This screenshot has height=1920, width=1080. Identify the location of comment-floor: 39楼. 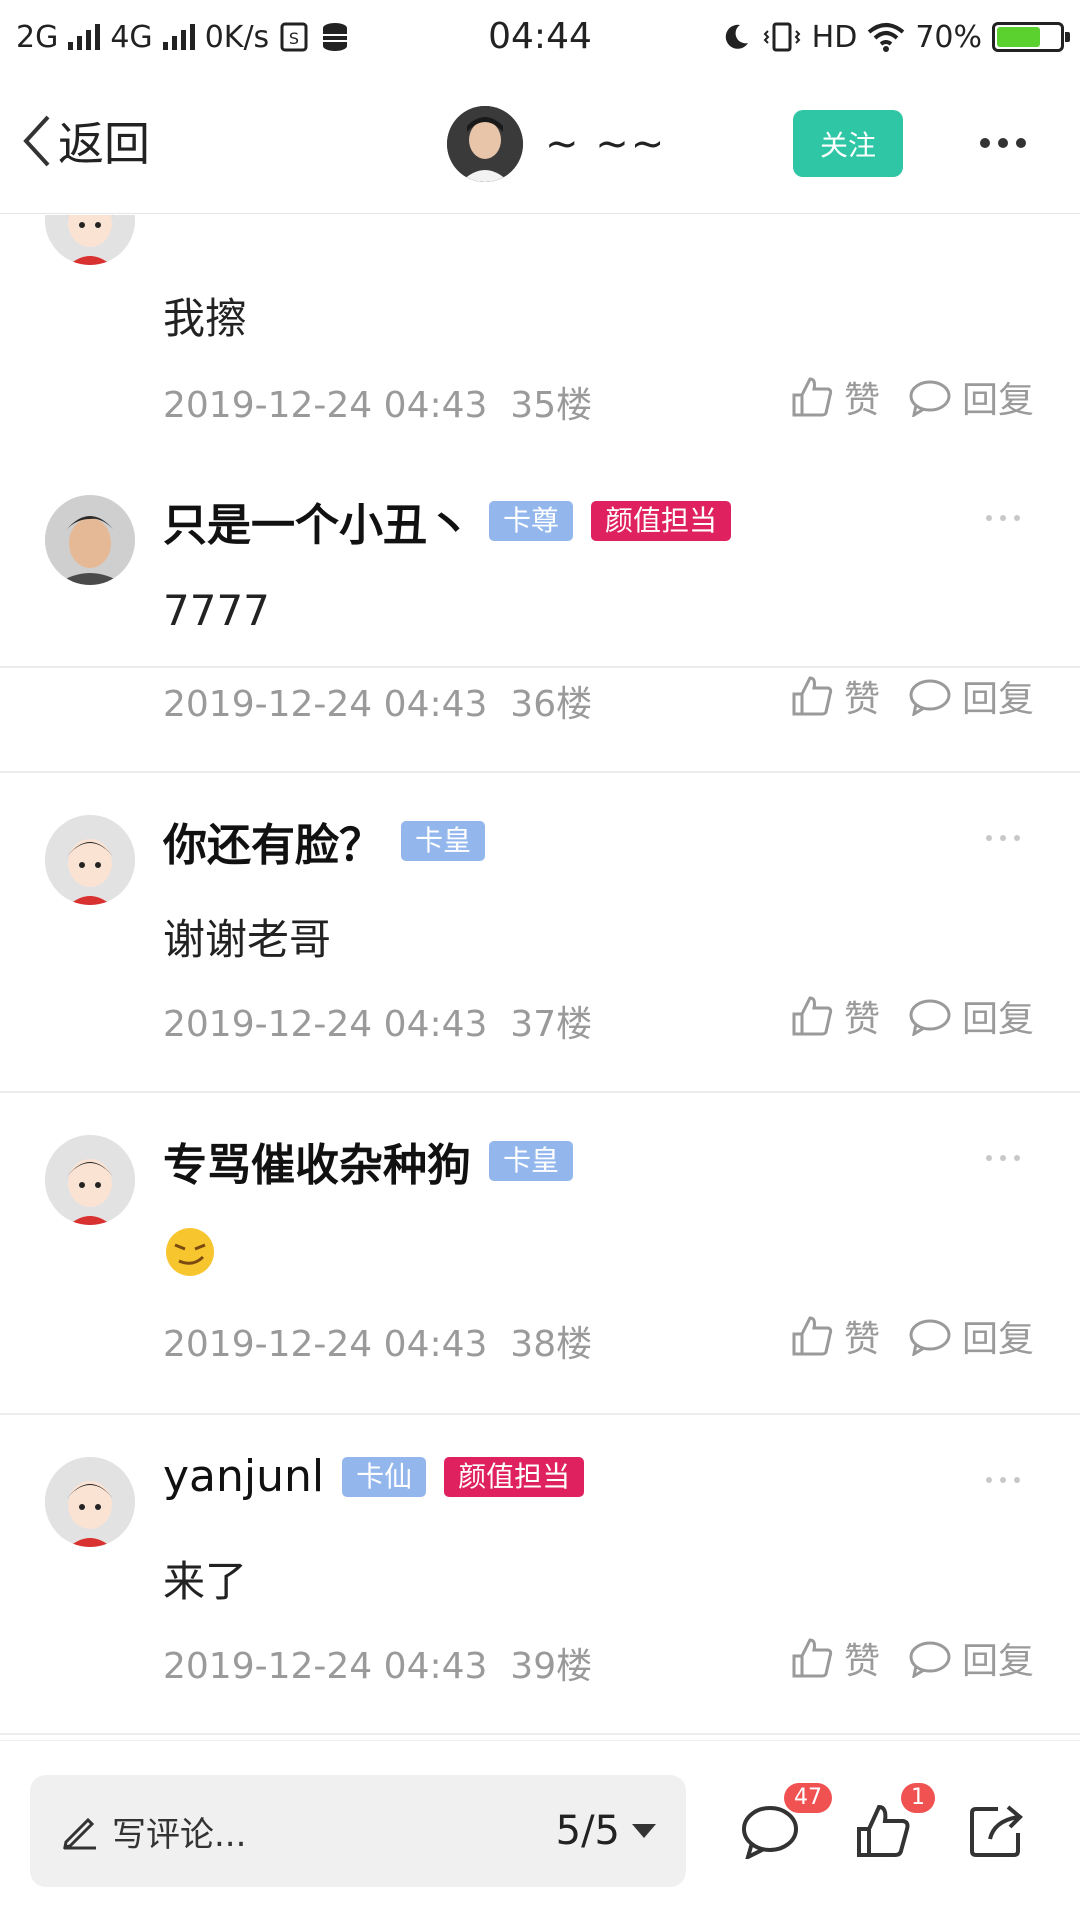
(551, 1666).